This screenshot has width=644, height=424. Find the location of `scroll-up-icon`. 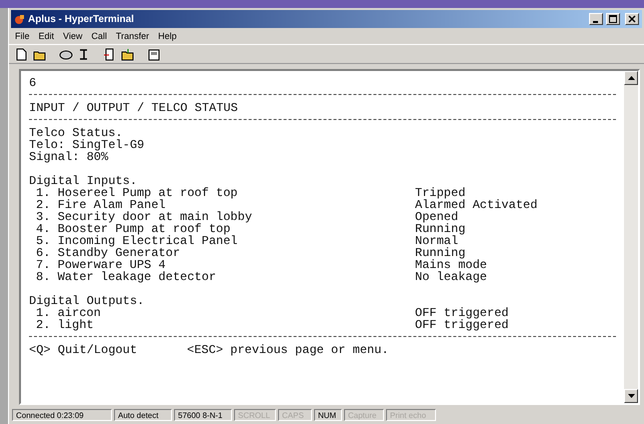

scroll-up-icon is located at coordinates (631, 78).